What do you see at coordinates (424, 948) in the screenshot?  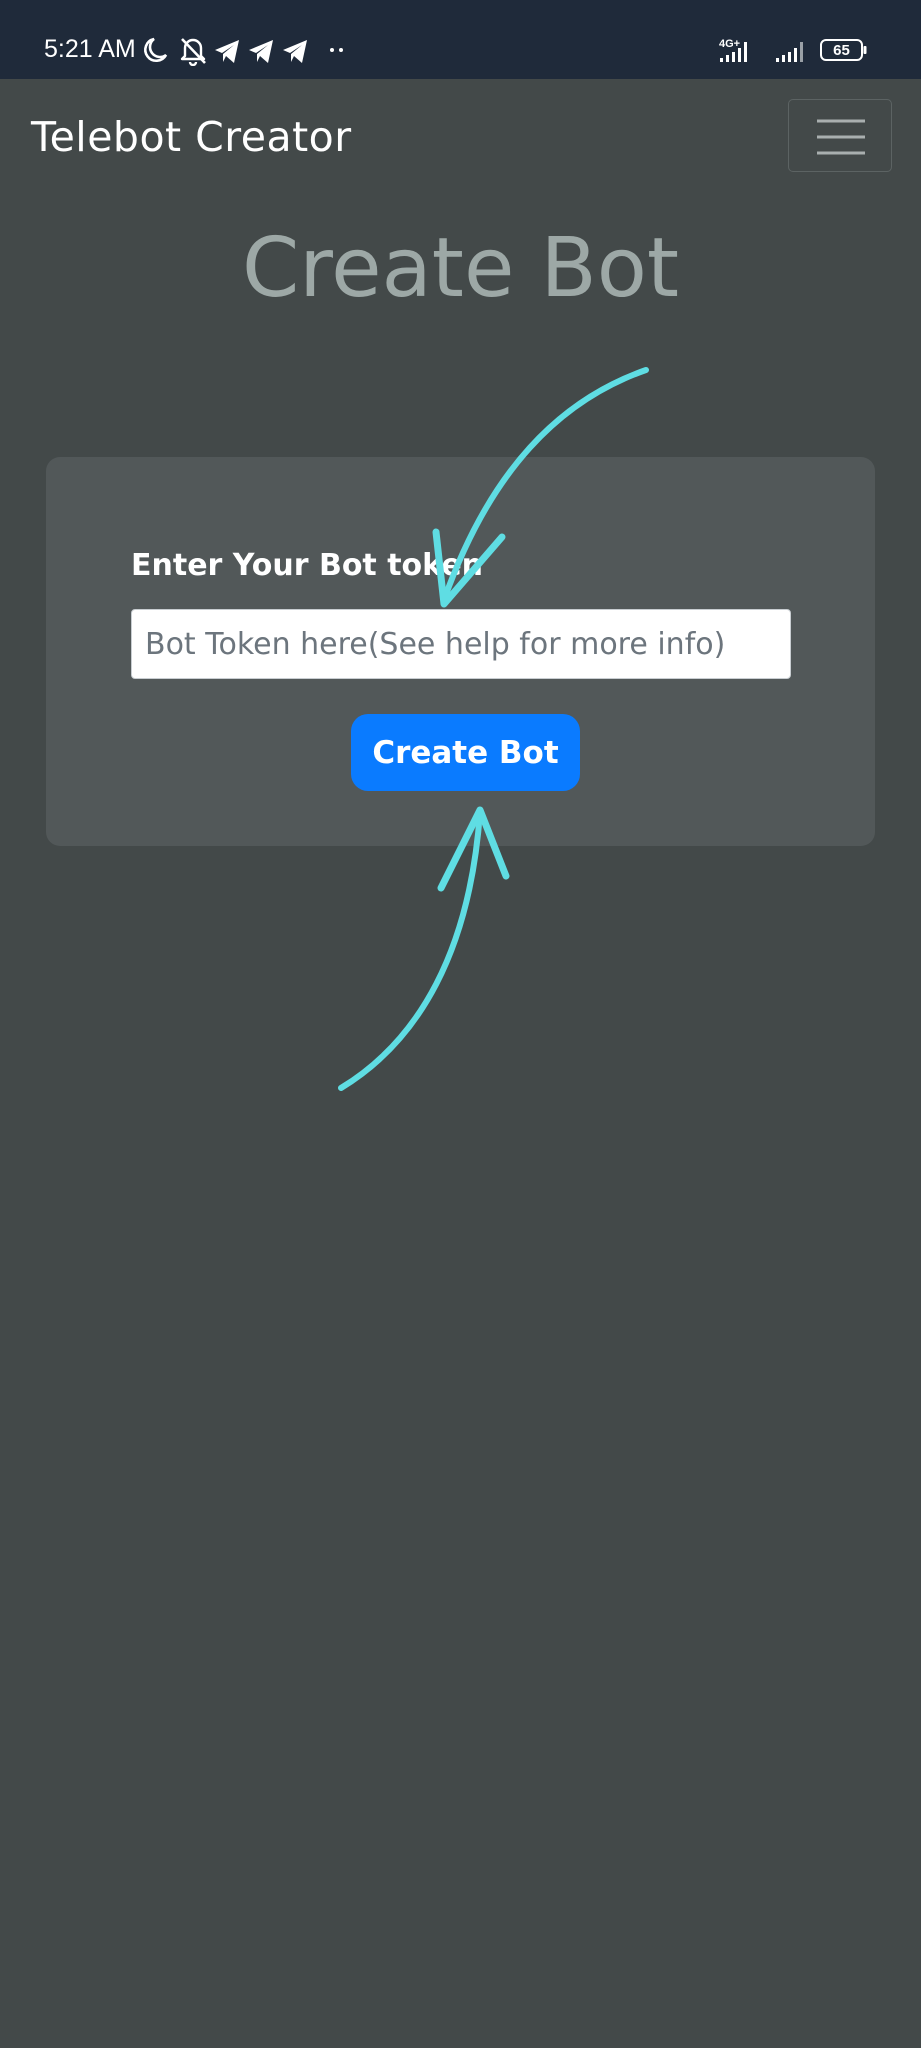 I see `arrow-to-create-button-icon` at bounding box center [424, 948].